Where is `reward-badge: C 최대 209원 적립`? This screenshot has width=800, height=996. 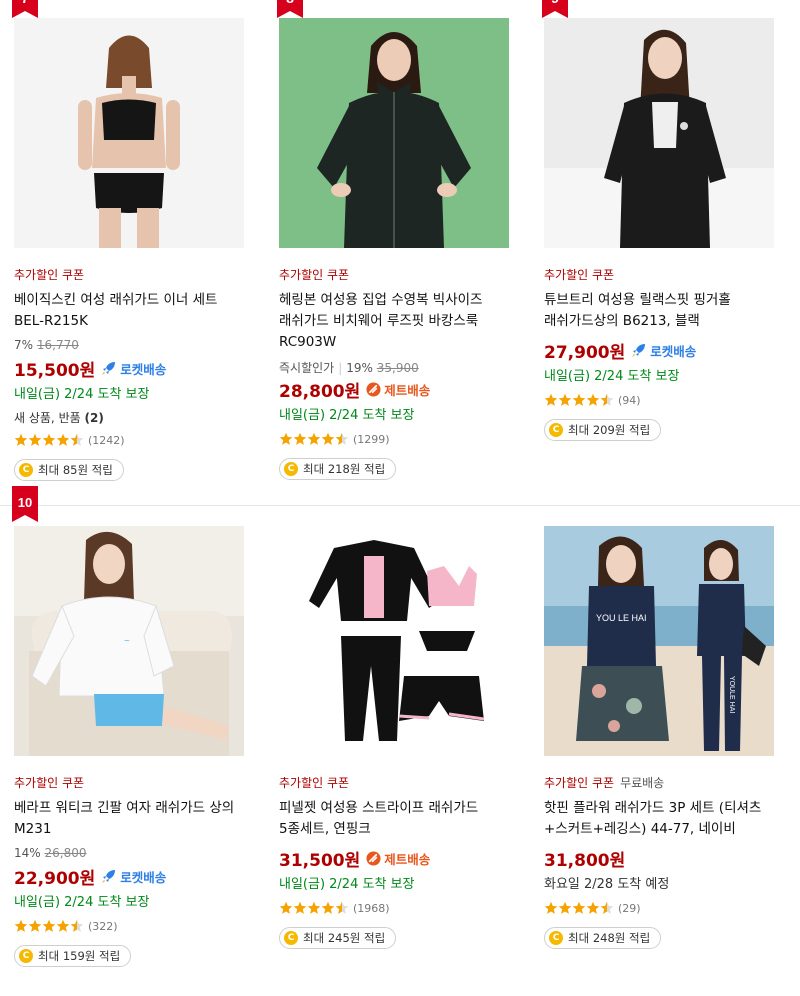 reward-badge: C 최대 209원 적립 is located at coordinates (603, 430).